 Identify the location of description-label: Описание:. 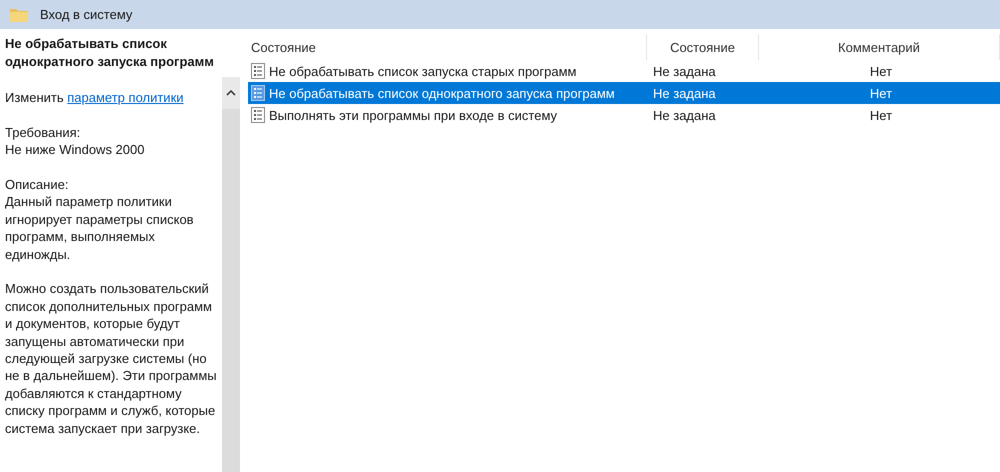
(37, 185).